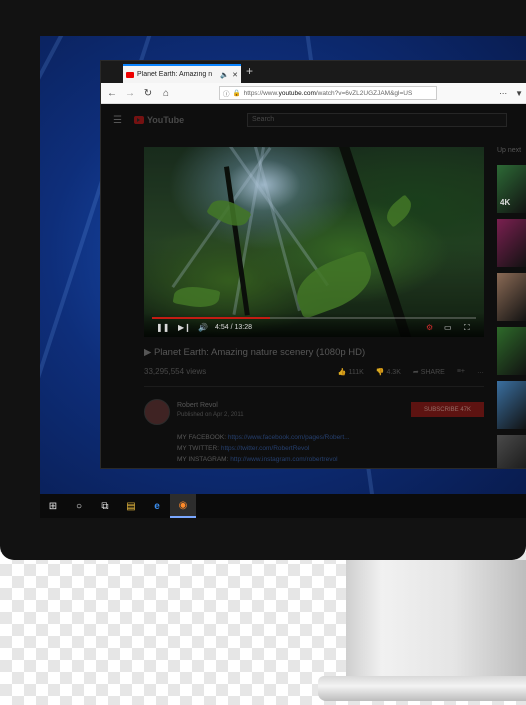  I want to click on subscriber-count: 47K, so click(466, 409).